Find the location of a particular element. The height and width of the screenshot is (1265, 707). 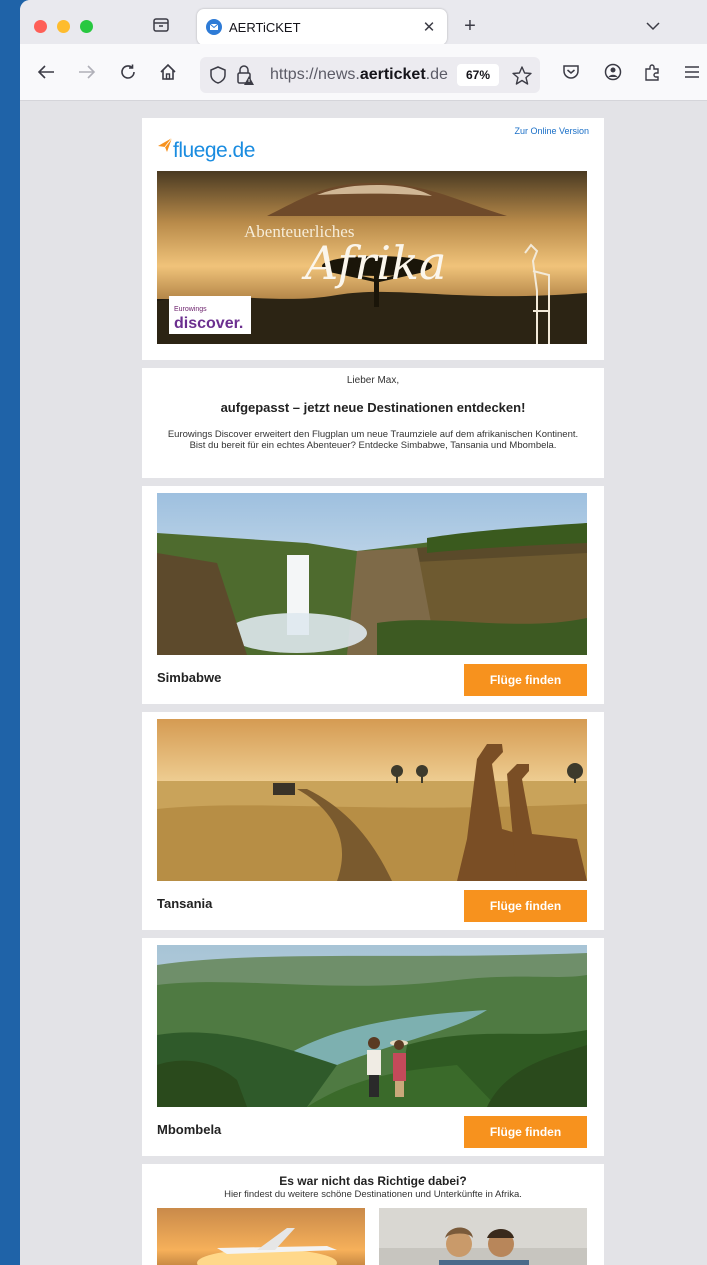

close-tab-icon: ✕ is located at coordinates (429, 27).